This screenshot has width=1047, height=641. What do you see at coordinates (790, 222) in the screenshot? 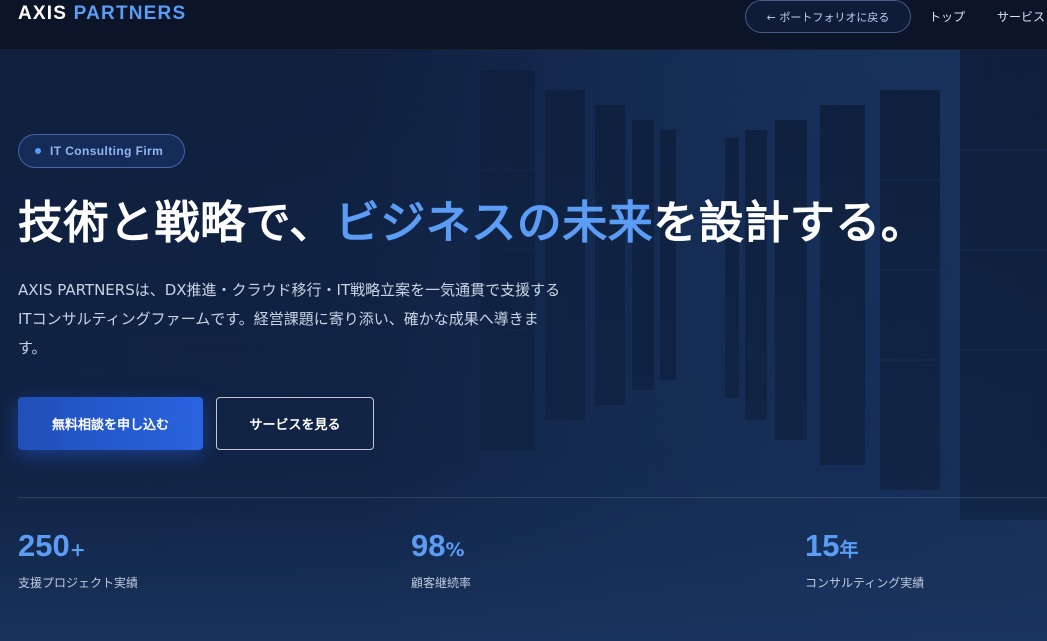
I see `title-part2: を設計する。` at bounding box center [790, 222].